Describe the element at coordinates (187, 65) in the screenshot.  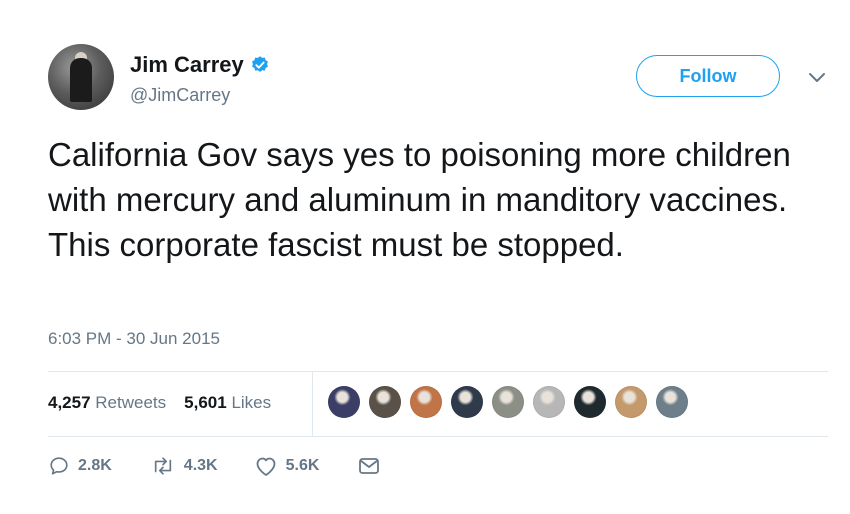
I see `author-name: Jim Carrey` at that location.